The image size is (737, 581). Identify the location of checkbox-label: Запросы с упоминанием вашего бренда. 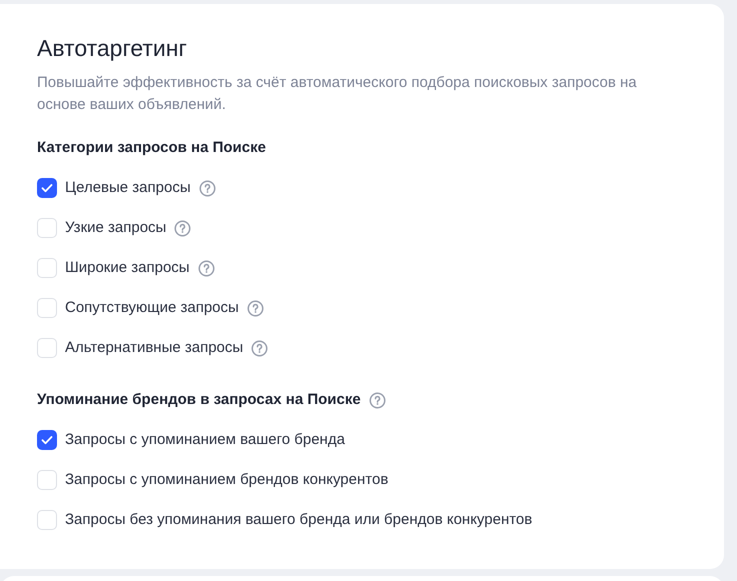
(205, 440).